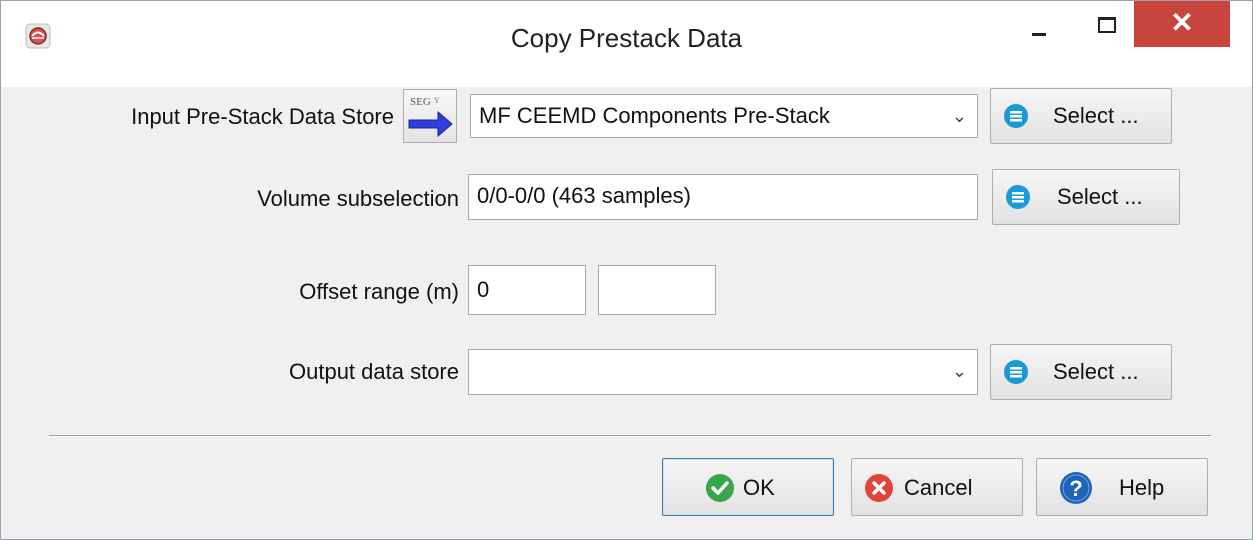 The image size is (1253, 540). What do you see at coordinates (262, 116) in the screenshot?
I see `input-store-label: Input Pre-Stack Data Store` at bounding box center [262, 116].